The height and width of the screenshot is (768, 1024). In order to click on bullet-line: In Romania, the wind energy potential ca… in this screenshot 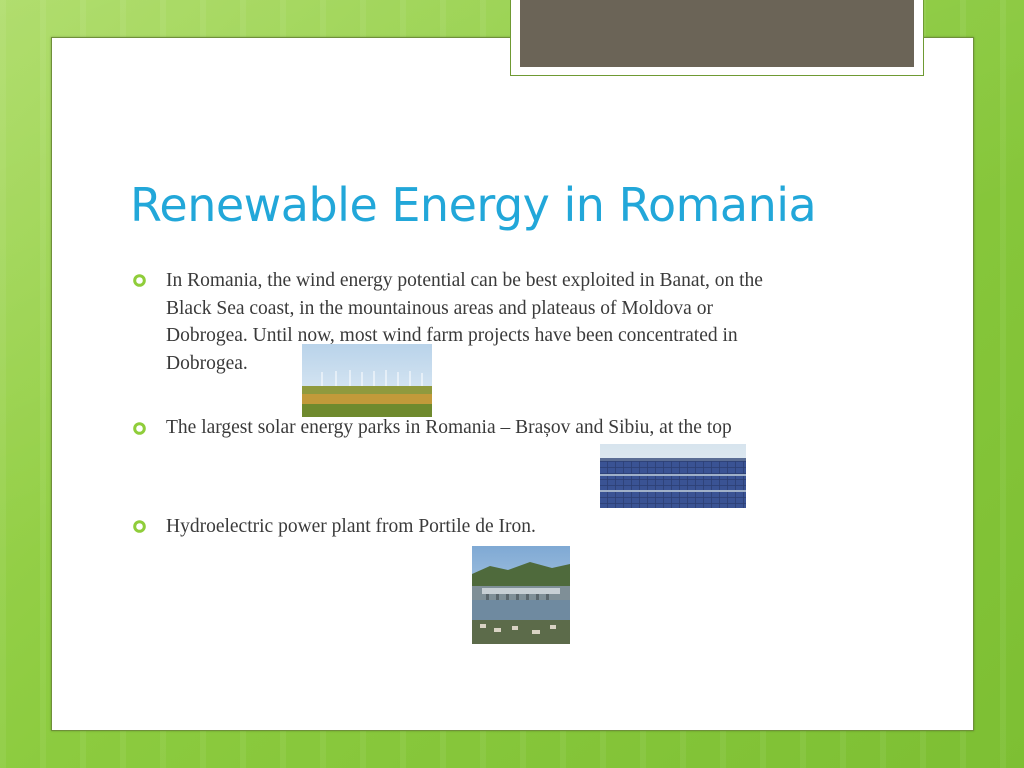, I will do `click(464, 280)`.